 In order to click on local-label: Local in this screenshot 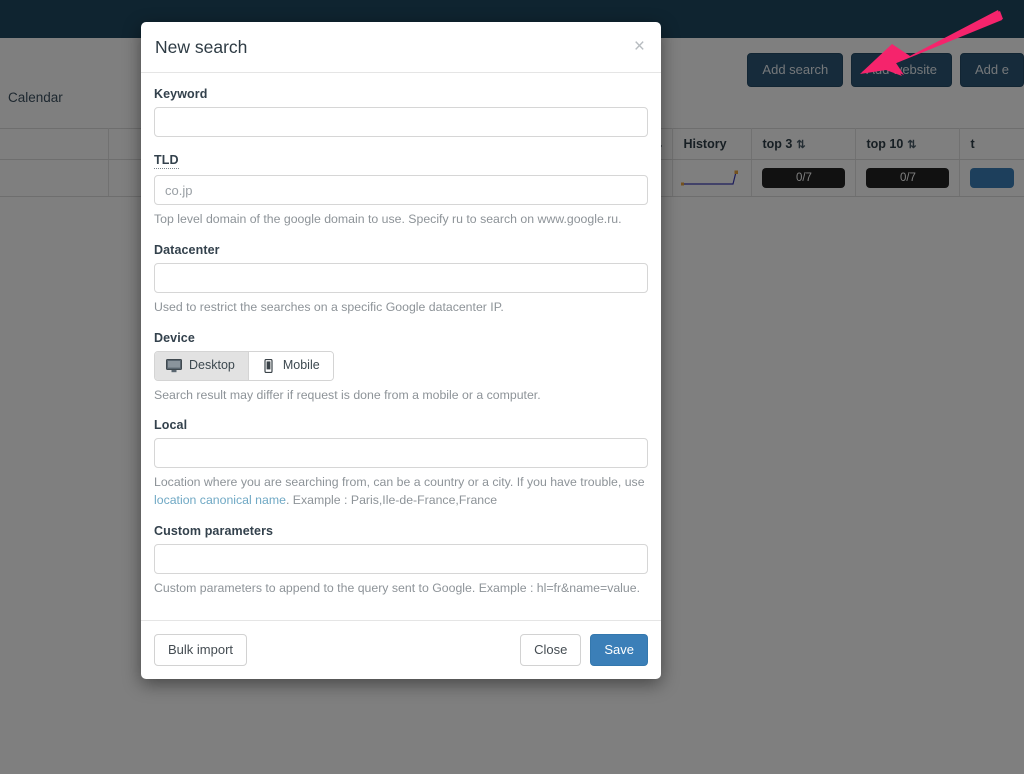, I will do `click(171, 425)`.